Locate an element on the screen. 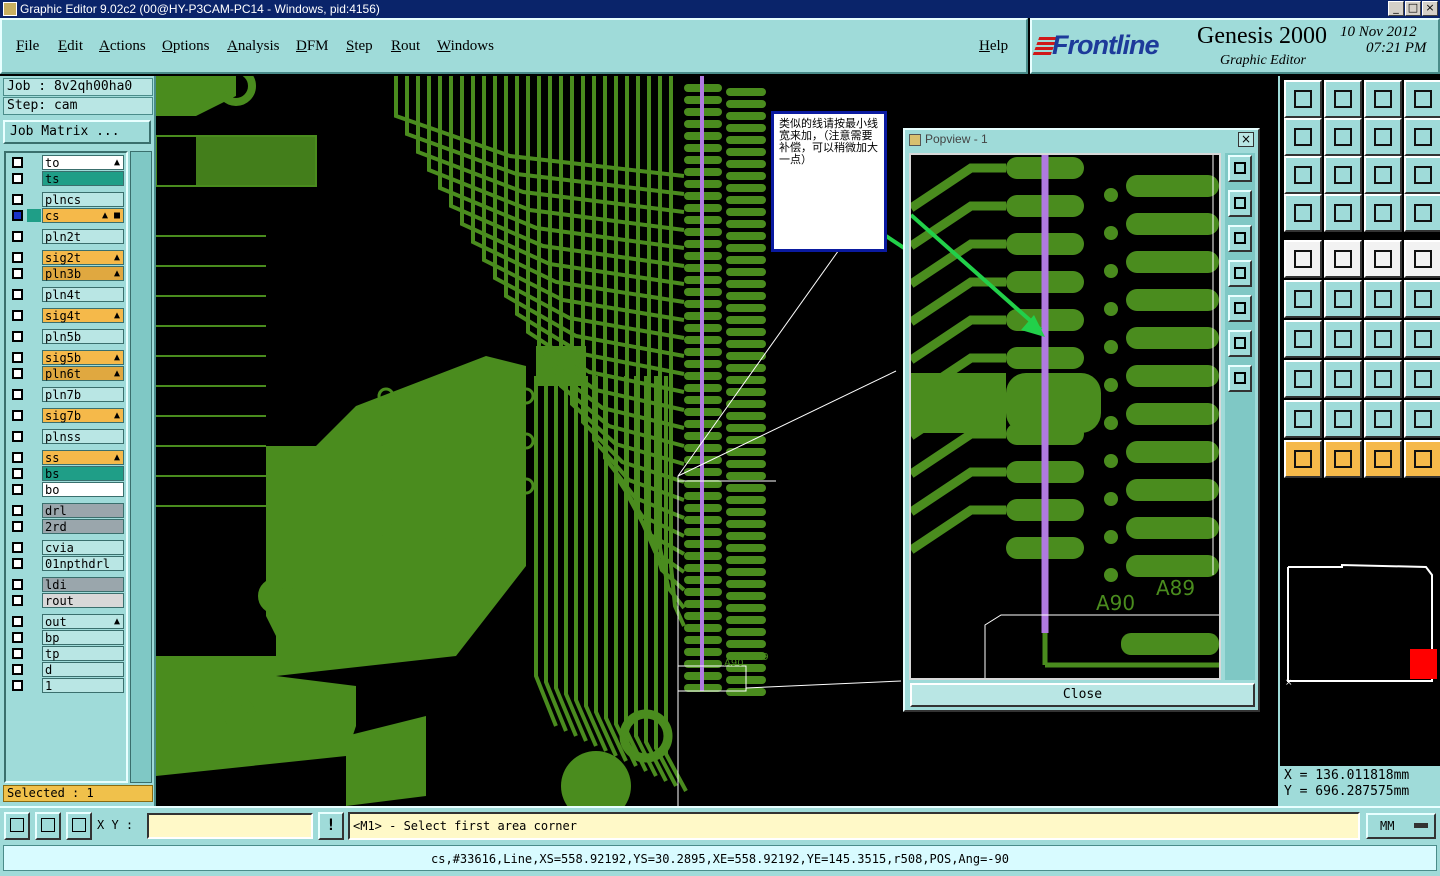 The image size is (1440, 876). popview-pan-down-icon is located at coordinates (1240, 238).